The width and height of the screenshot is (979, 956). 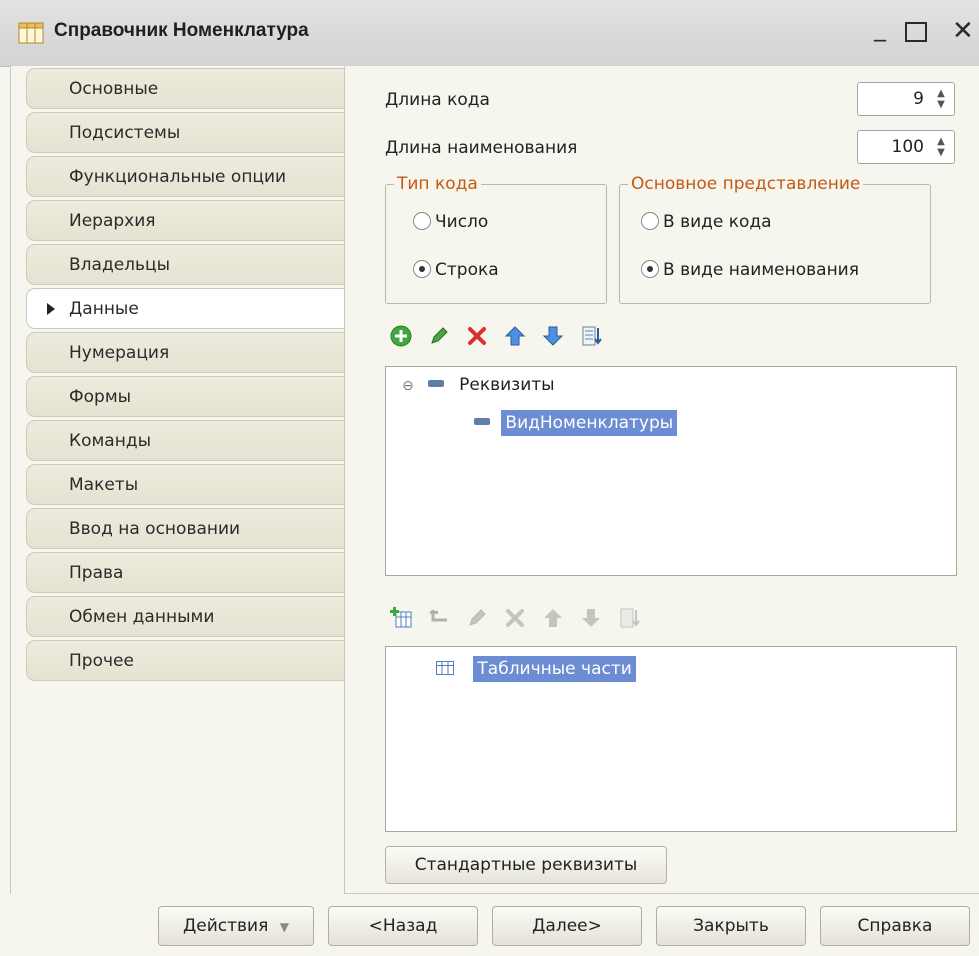 I want to click on tabular-parts-tree: Табличные части, so click(x=671, y=739).